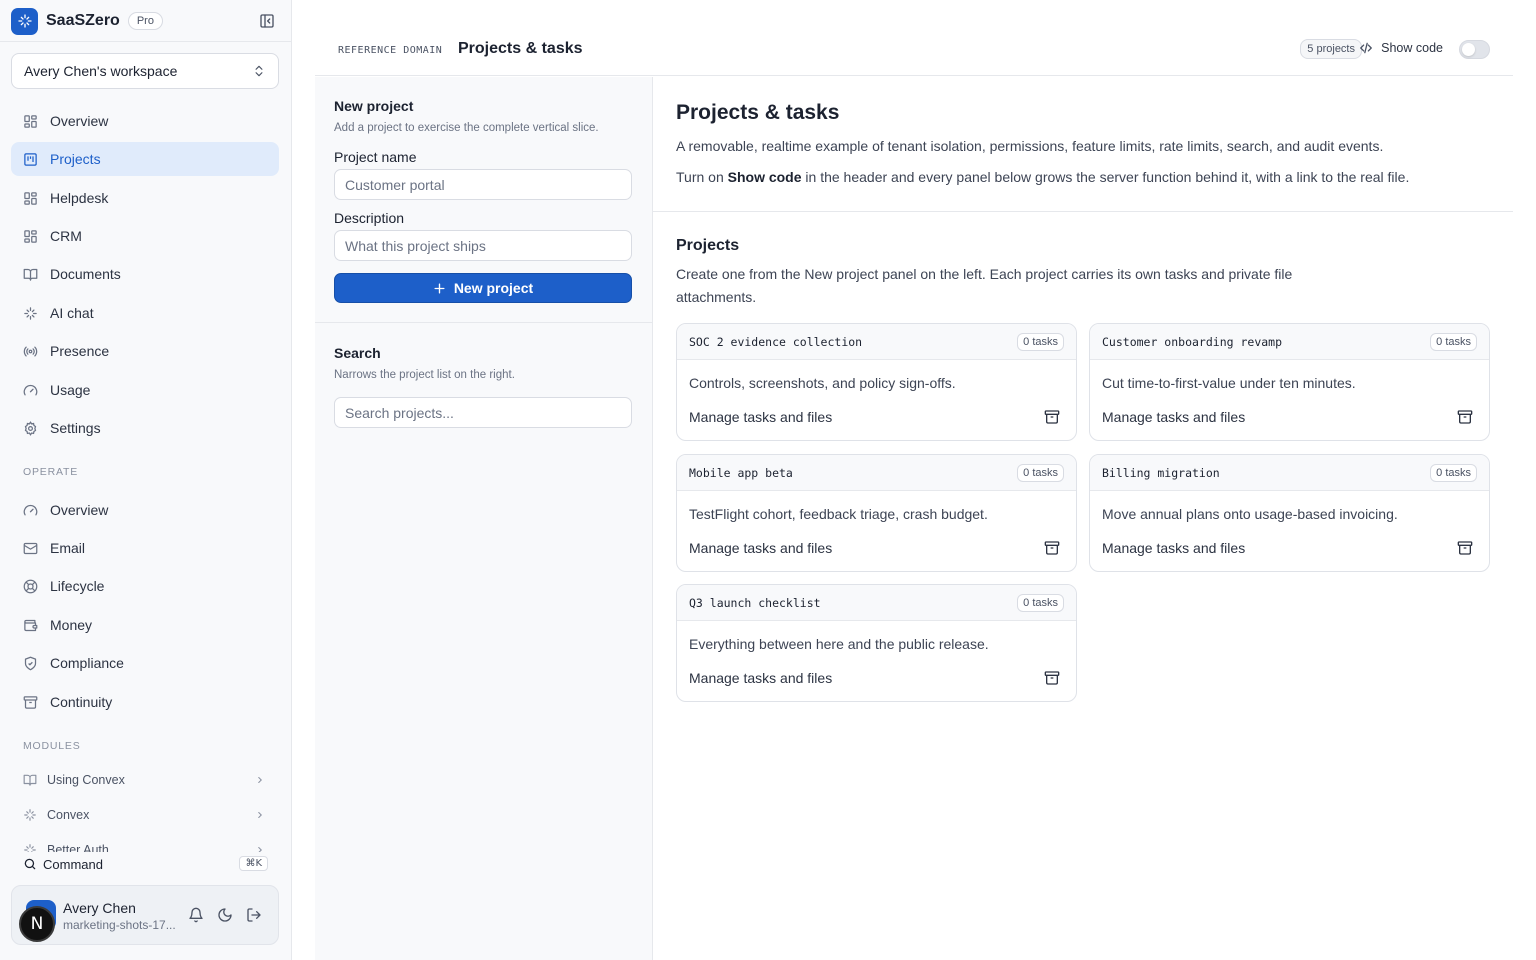 This screenshot has width=1536, height=960. What do you see at coordinates (145, 428) in the screenshot?
I see `sidebar-item-settings: Settings` at bounding box center [145, 428].